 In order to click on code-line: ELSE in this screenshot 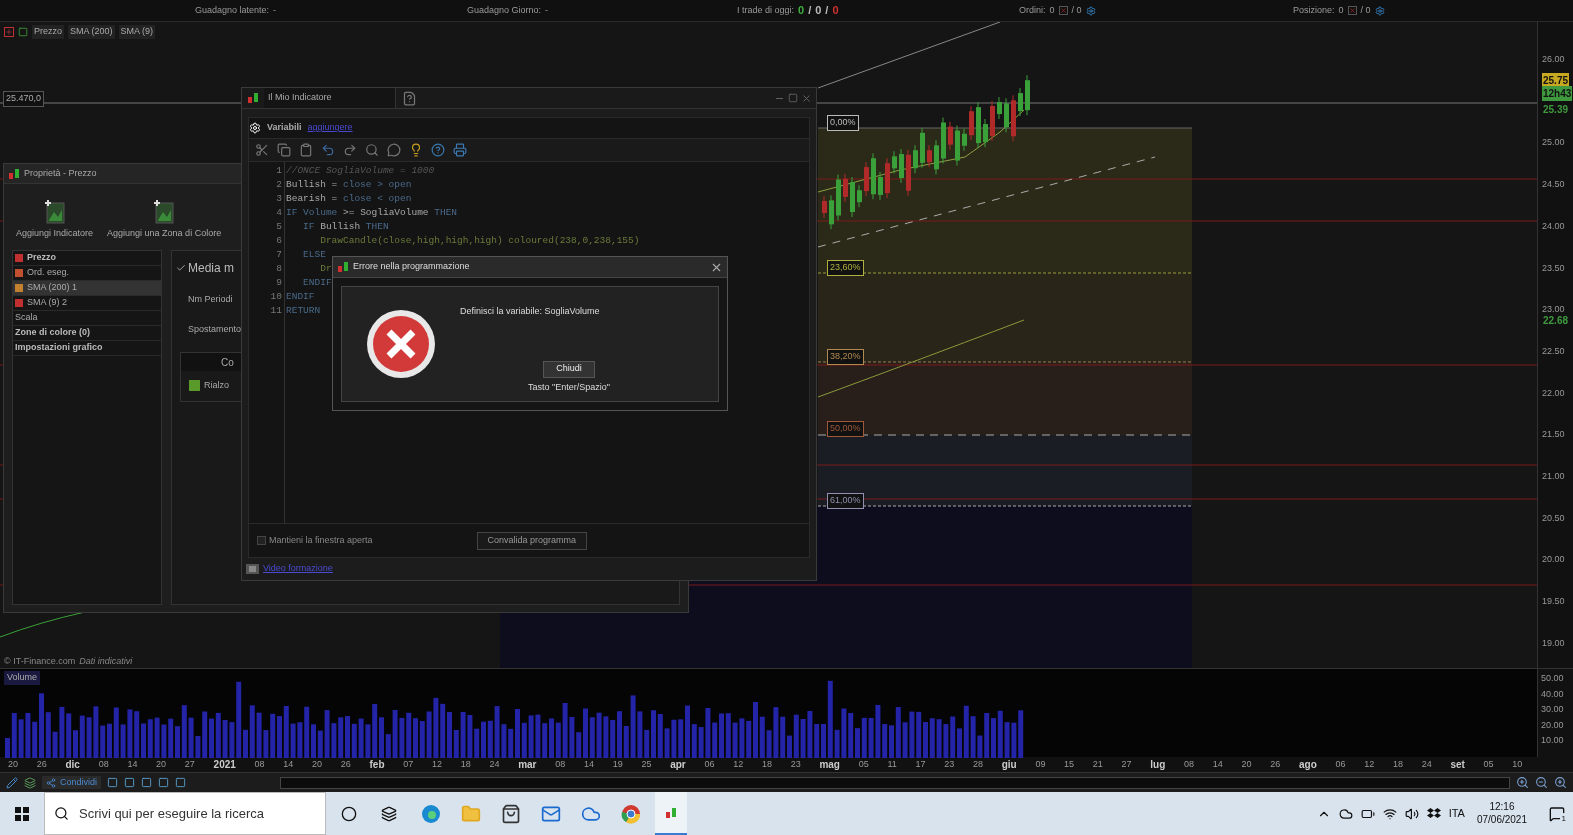, I will do `click(314, 255)`.